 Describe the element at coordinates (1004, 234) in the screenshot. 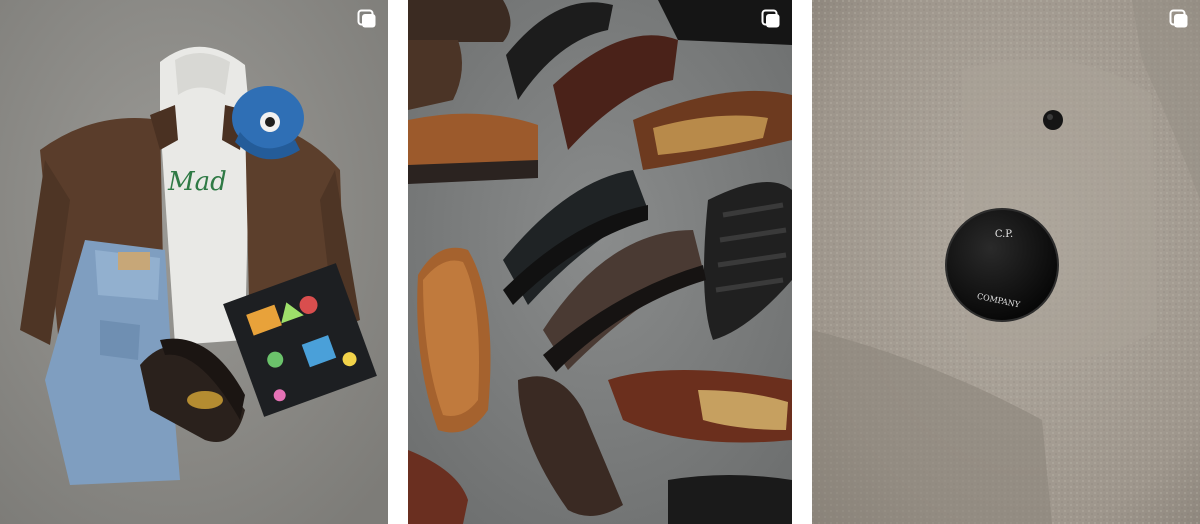

I see `badge-text-cp: C.P.` at that location.